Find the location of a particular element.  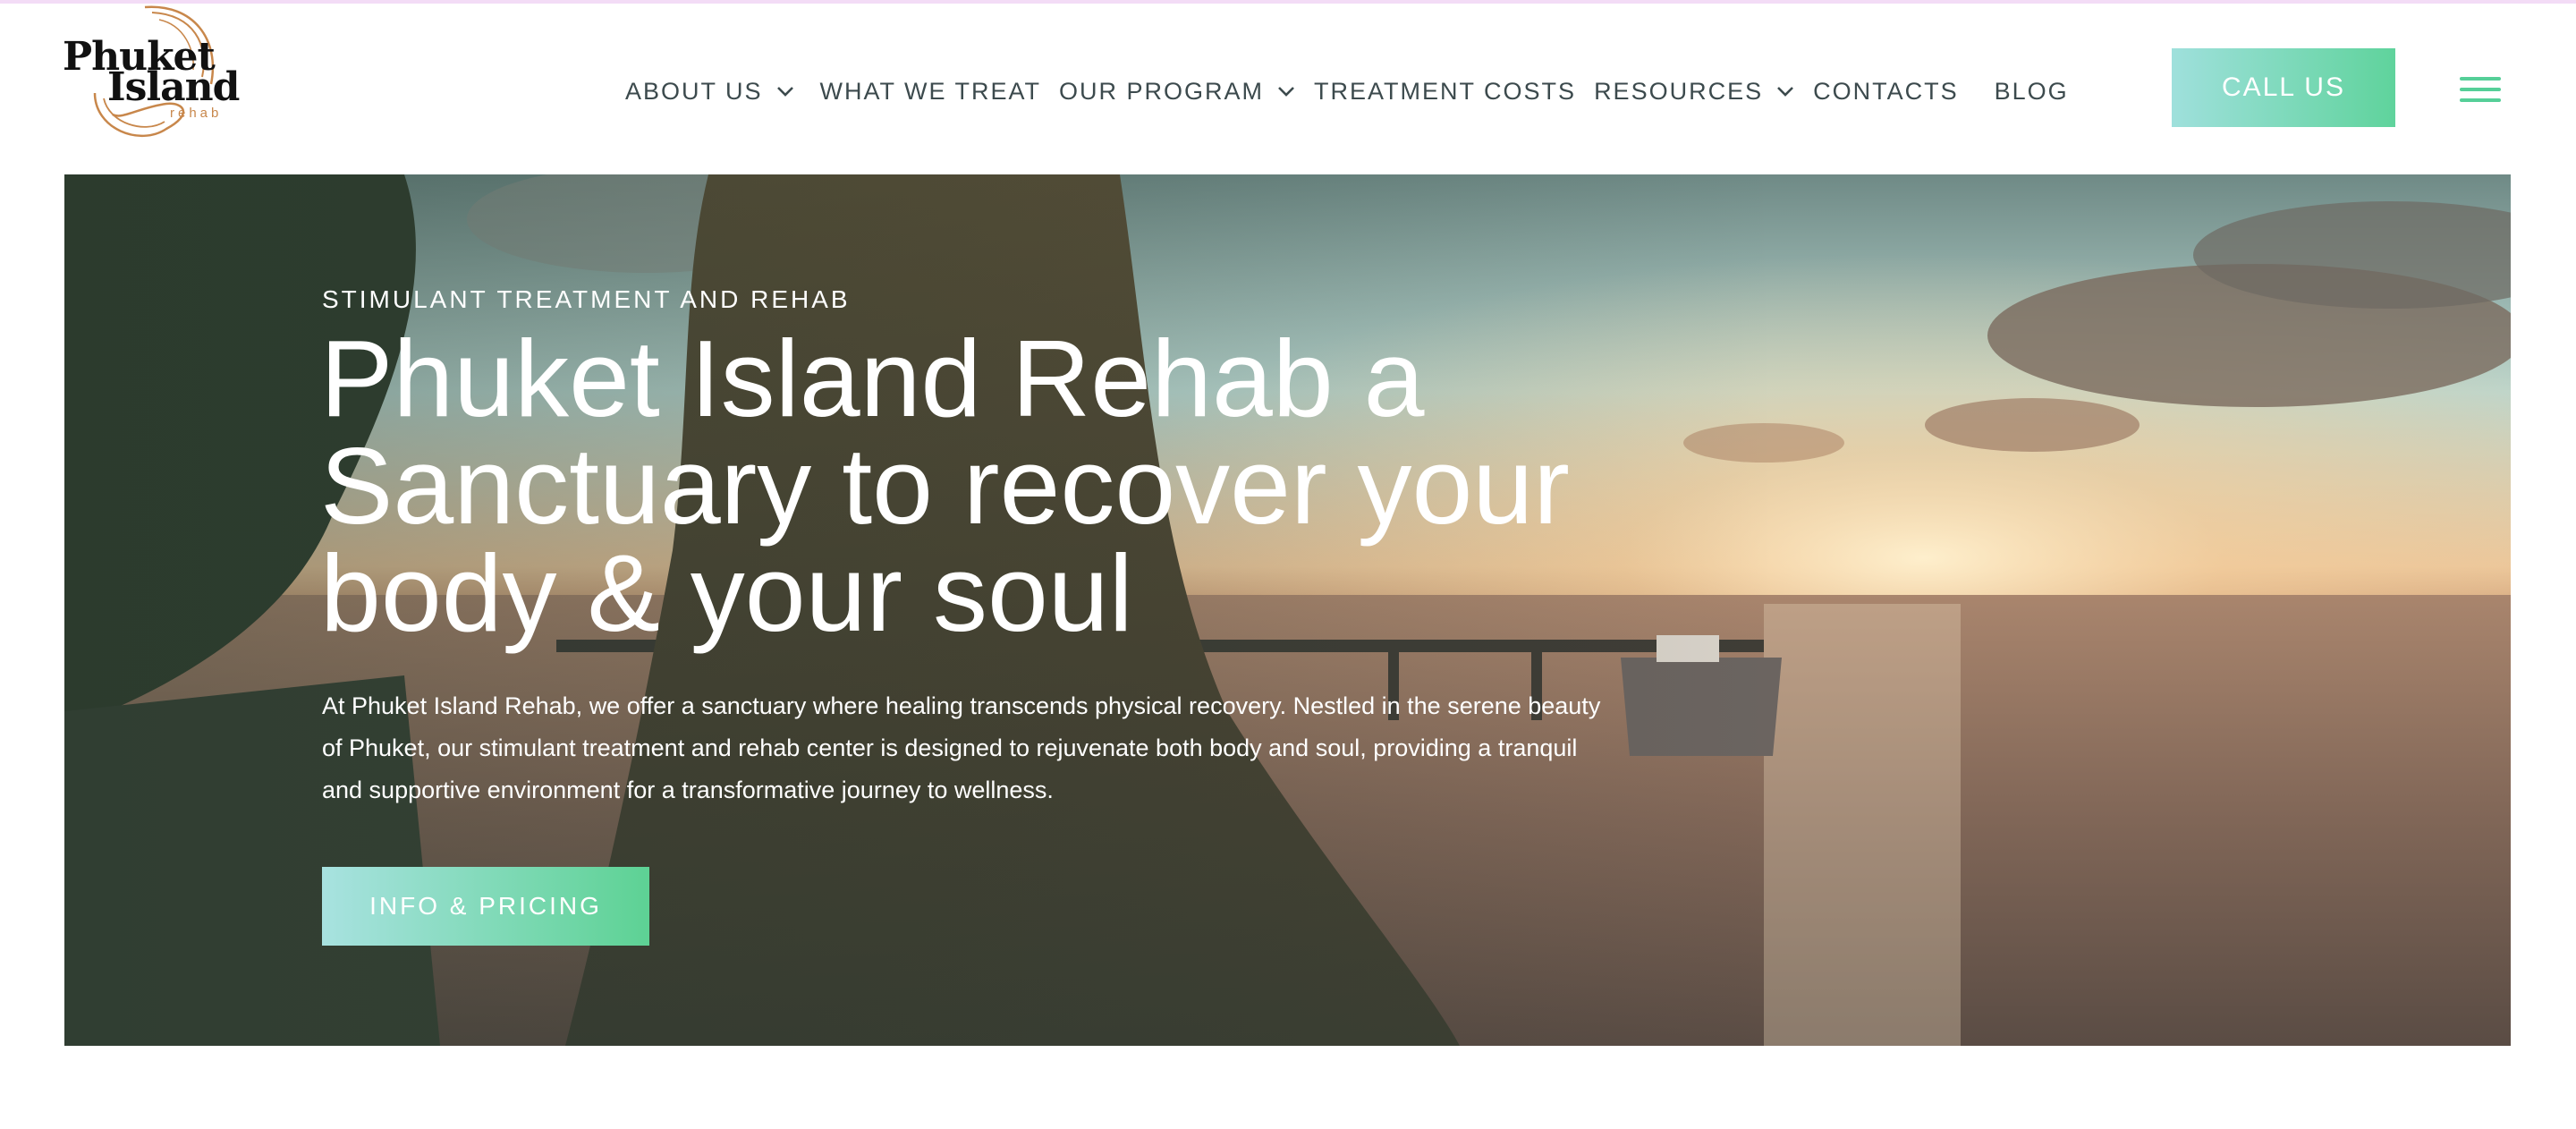

logo-word-island: Island is located at coordinates (173, 87).